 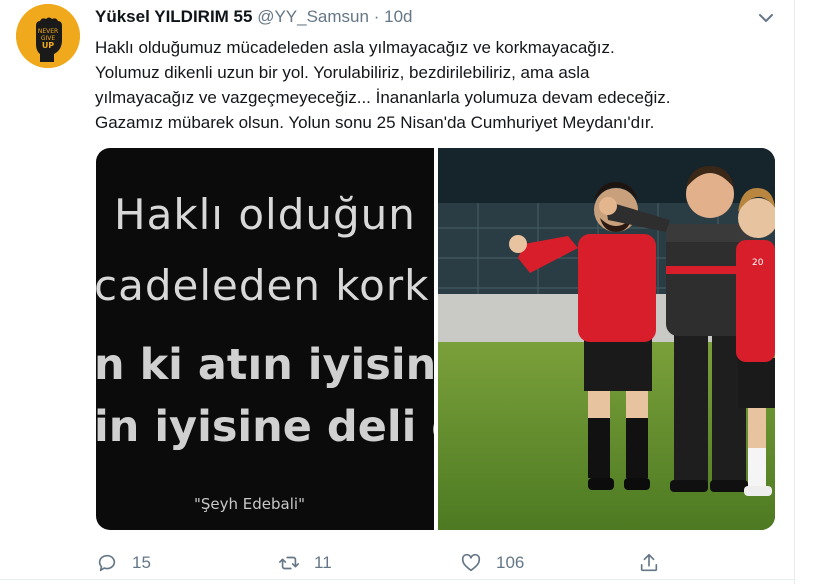 I want to click on more-options-button, so click(x=766, y=18).